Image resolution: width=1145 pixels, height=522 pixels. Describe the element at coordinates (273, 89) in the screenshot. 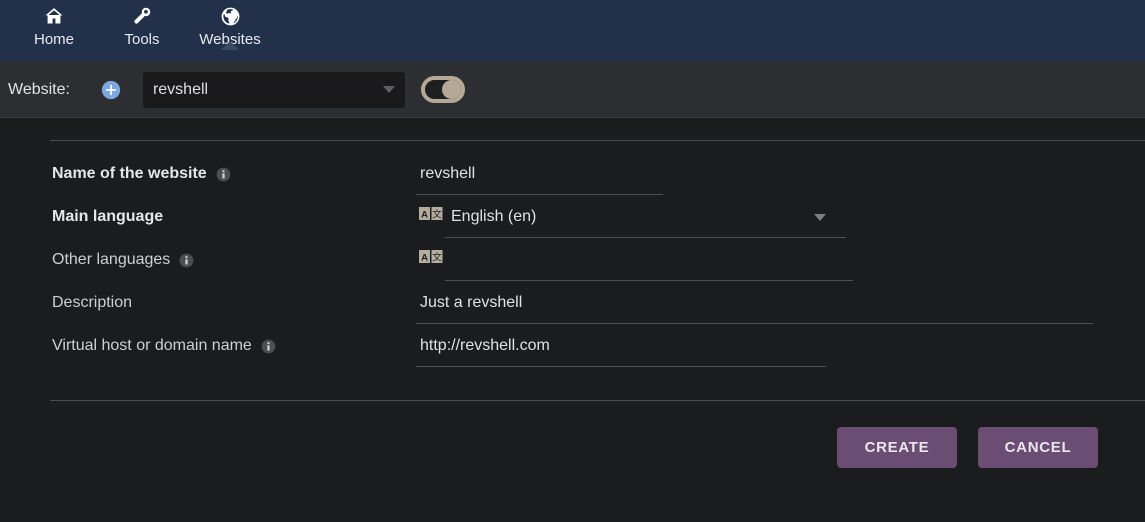

I see `website-select-dropdown: revshell` at that location.